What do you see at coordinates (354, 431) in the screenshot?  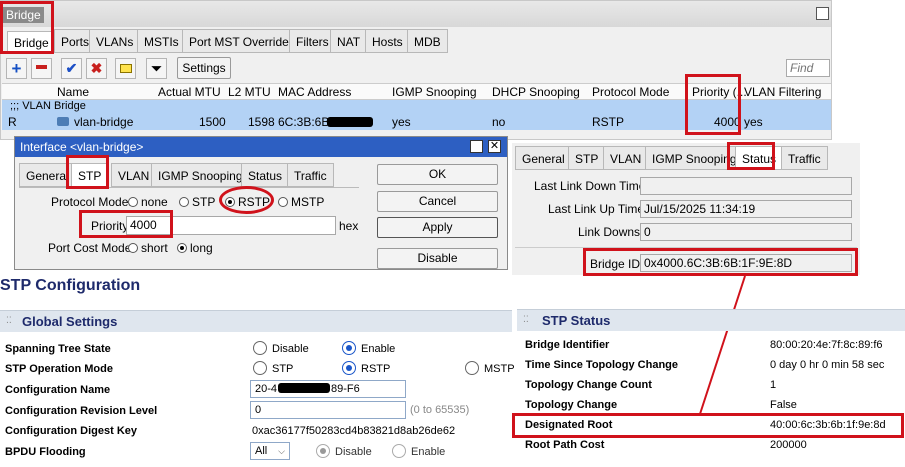 I see `configuration-digest-value: 0xac36177f50283cd4b83821d8ab26de62` at bounding box center [354, 431].